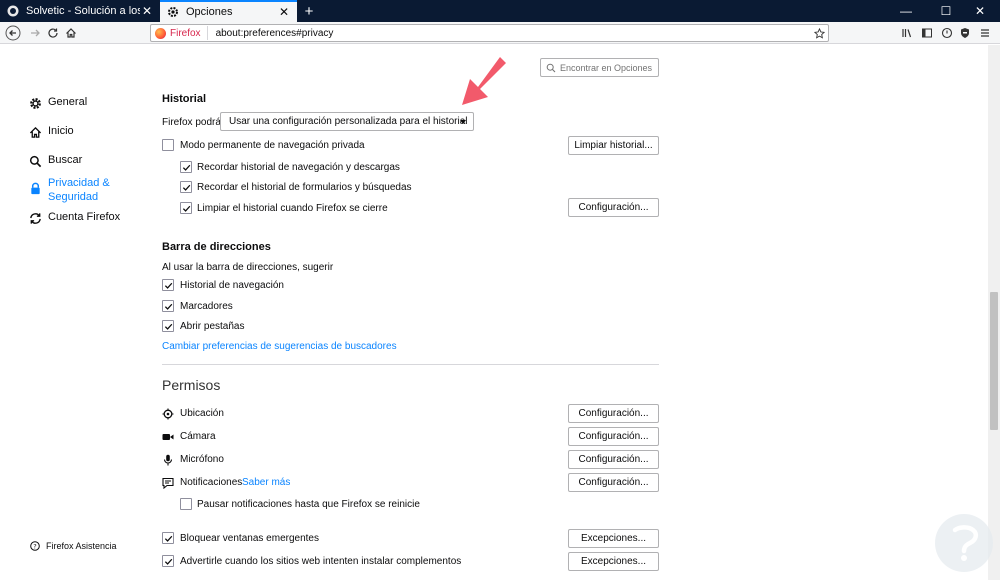 The width and height of the screenshot is (1000, 580). Describe the element at coordinates (309, 11) in the screenshot. I see `new-tab-icon: +` at that location.